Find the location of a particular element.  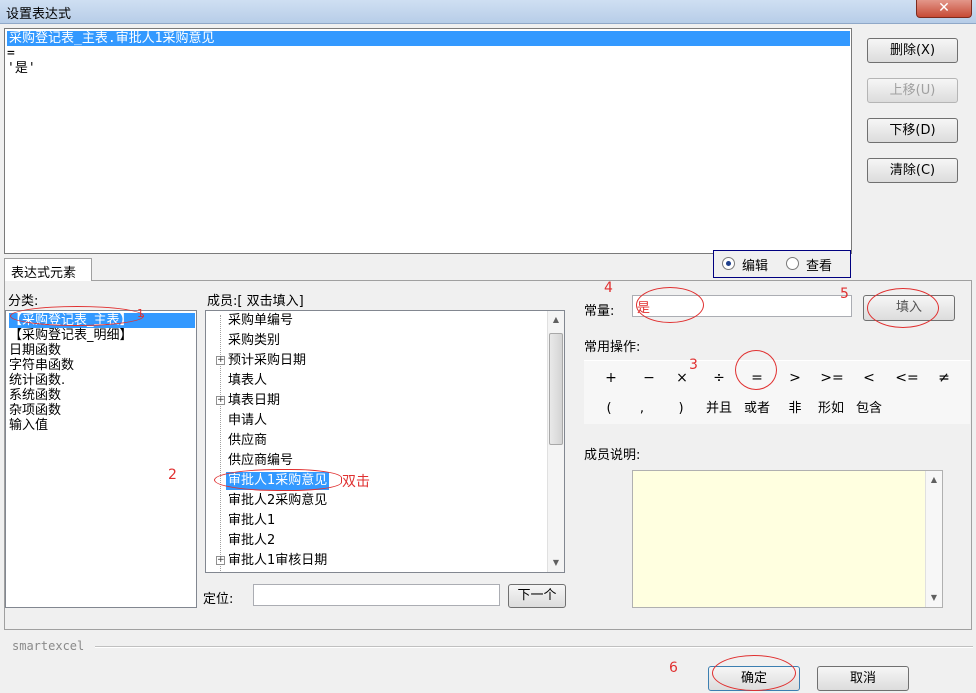

annotation-number: 5 is located at coordinates (844, 294).